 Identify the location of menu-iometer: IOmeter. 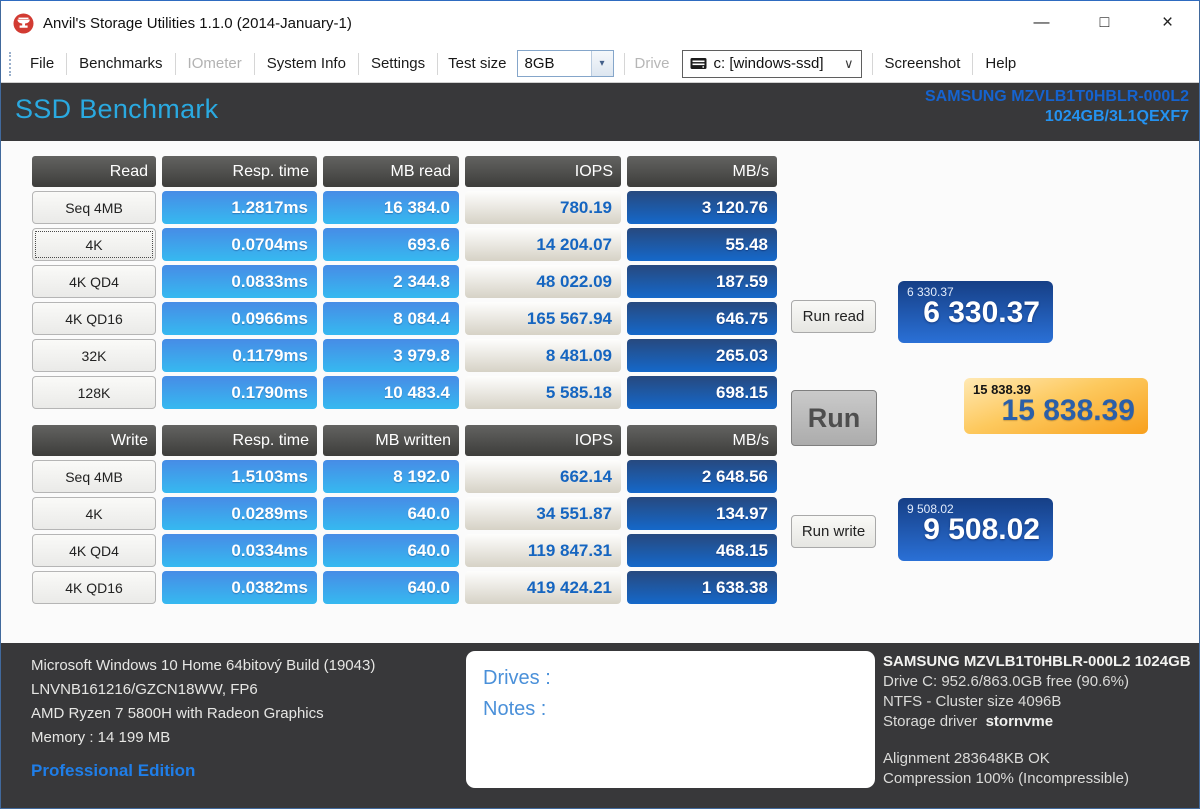
(214, 63).